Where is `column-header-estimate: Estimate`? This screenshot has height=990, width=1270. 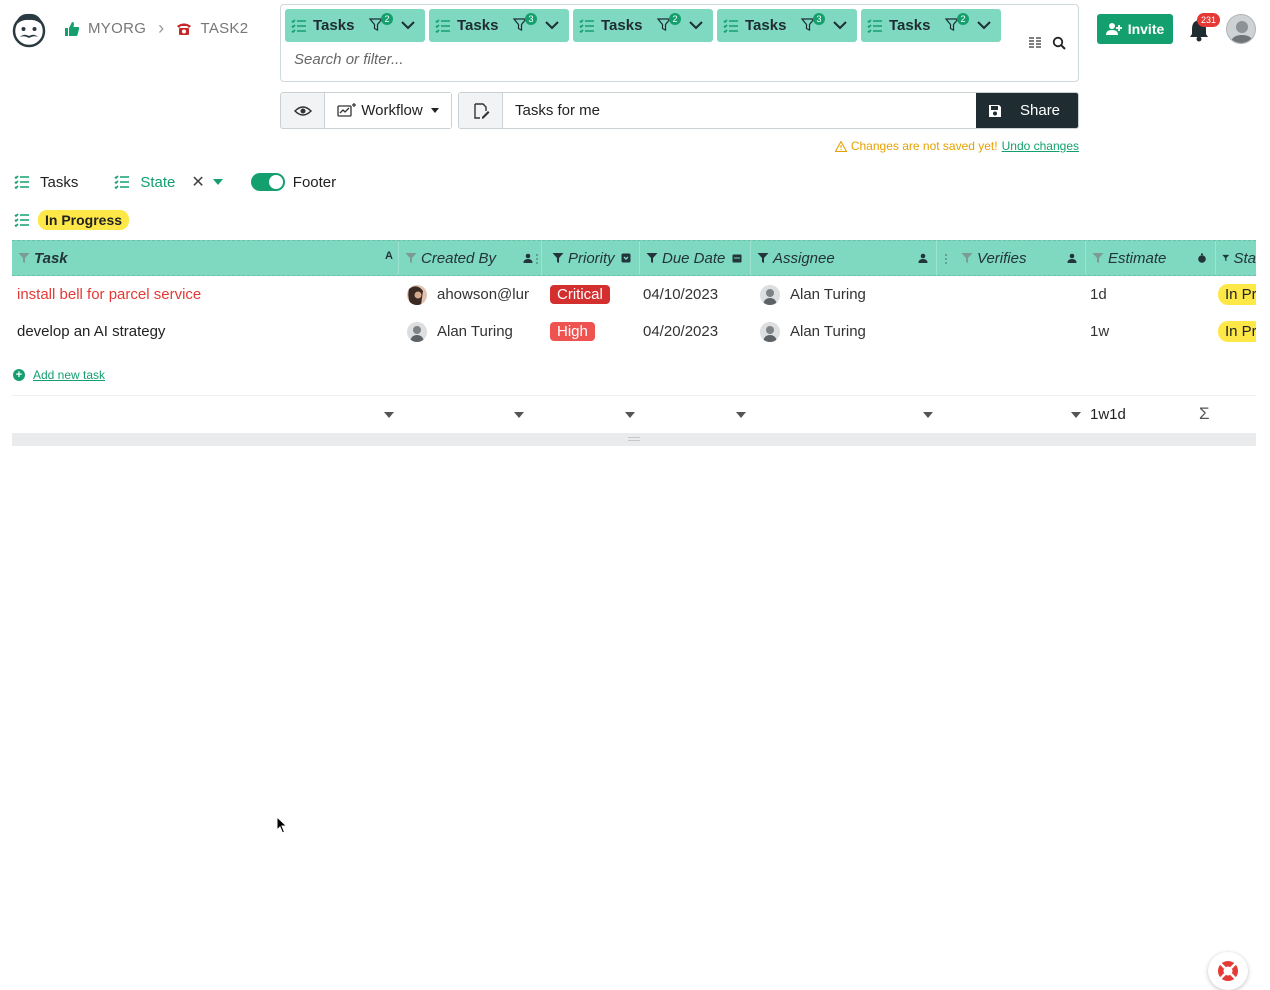
column-header-estimate: Estimate is located at coordinates (1151, 258).